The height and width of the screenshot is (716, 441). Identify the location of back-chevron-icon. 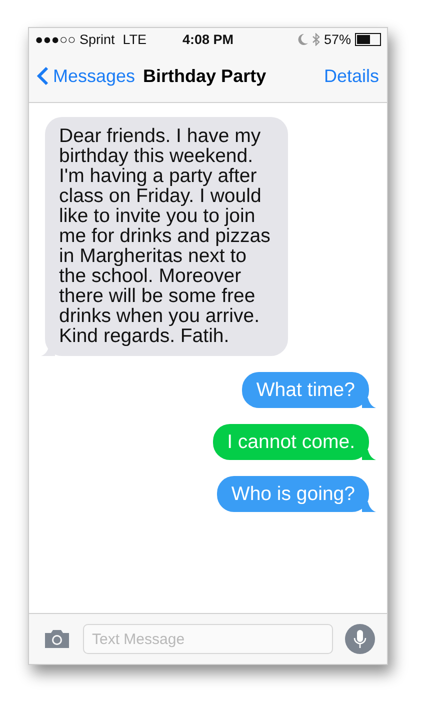
(43, 76).